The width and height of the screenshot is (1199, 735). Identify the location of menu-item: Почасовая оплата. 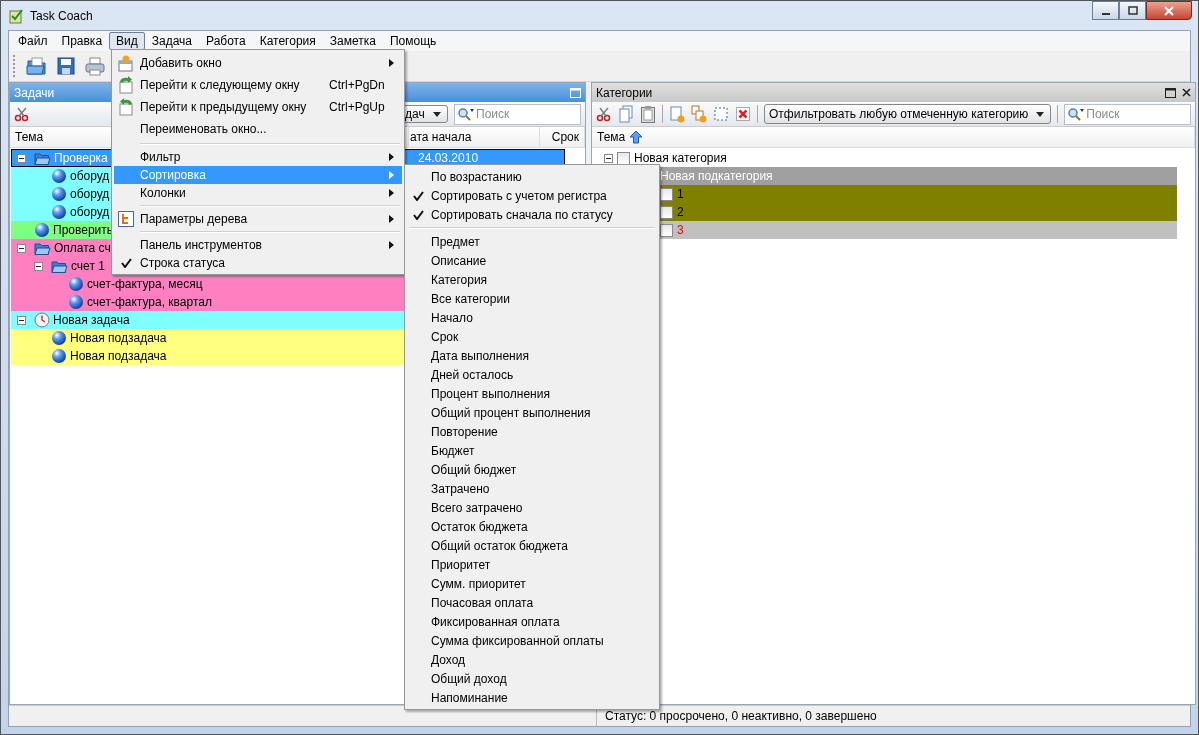
(532, 602).